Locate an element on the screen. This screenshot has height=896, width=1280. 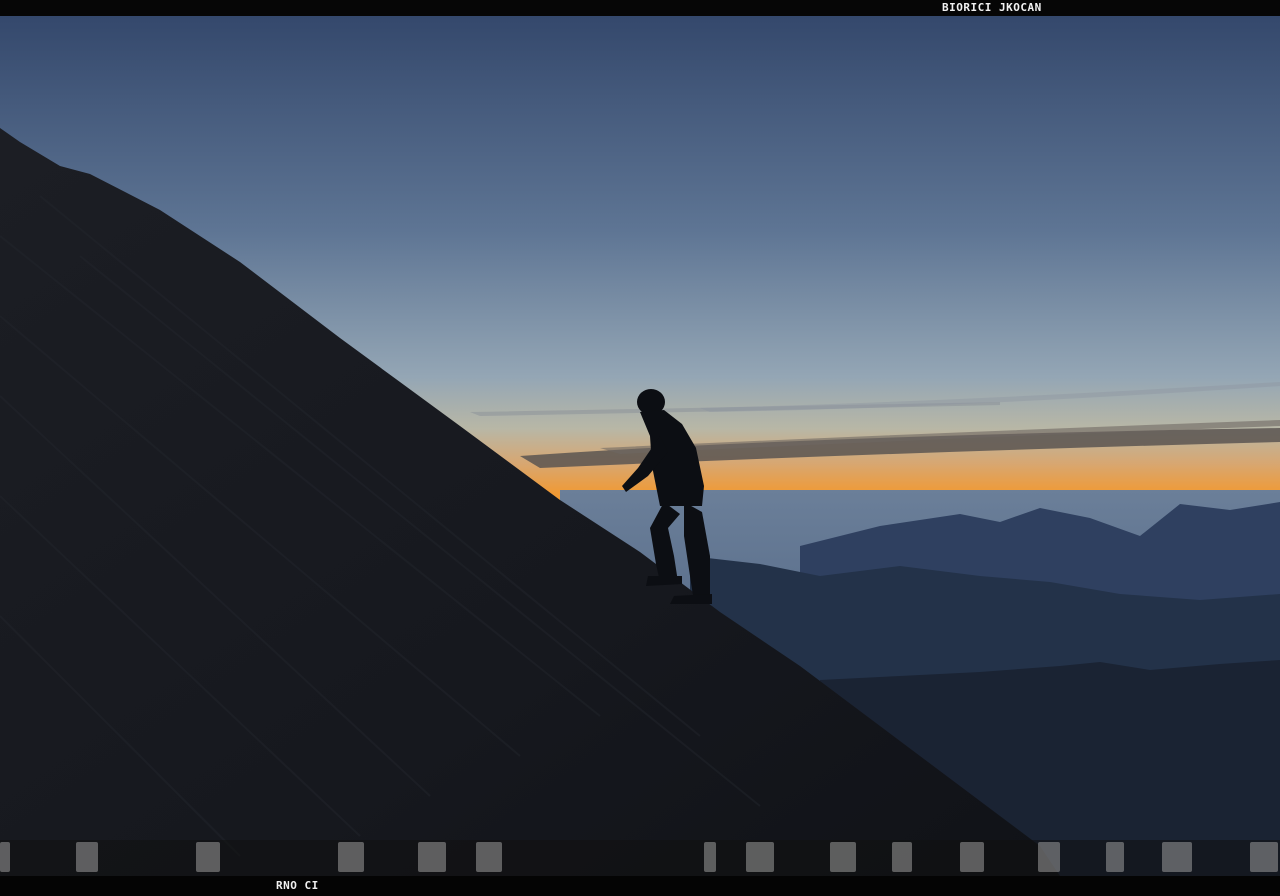
film-top-label: BIORICI JKOCAN is located at coordinates (992, 7).